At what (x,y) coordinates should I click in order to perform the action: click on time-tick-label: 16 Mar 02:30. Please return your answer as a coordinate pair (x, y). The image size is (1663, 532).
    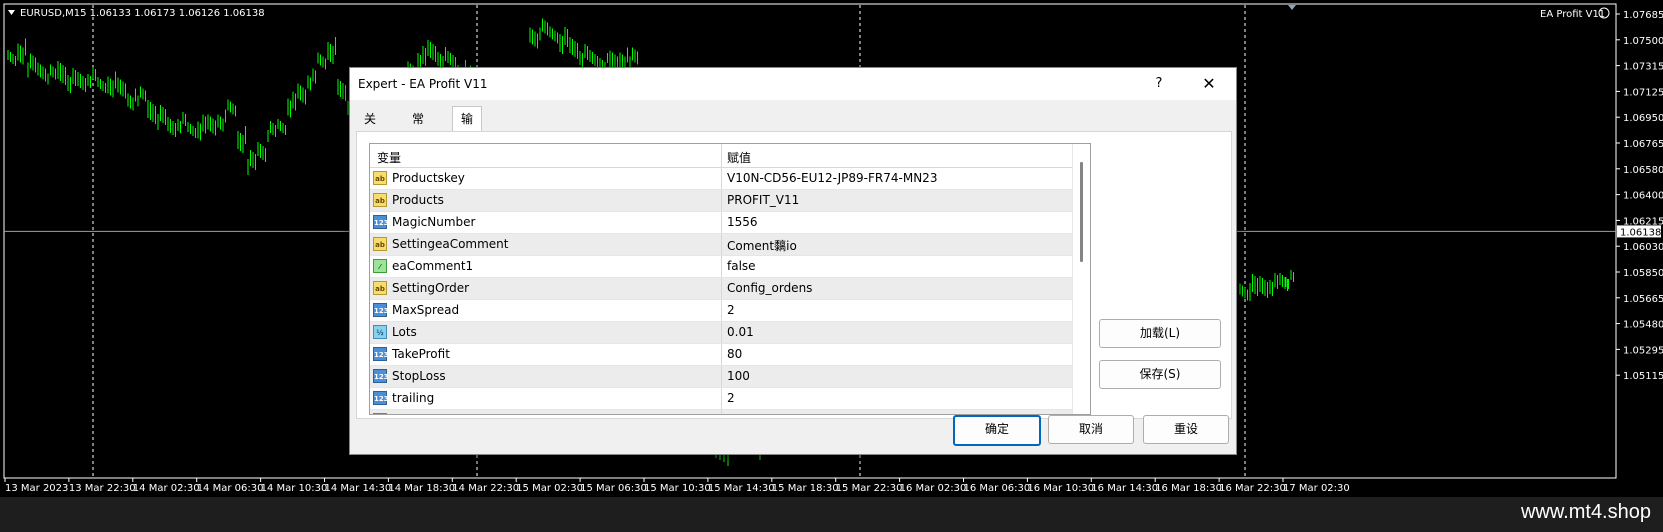
    Looking at the image, I should click on (933, 488).